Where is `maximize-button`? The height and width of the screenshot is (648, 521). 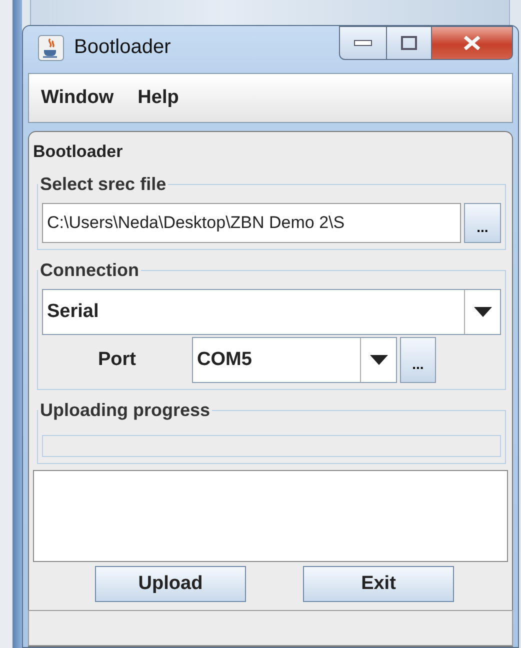 maximize-button is located at coordinates (409, 43).